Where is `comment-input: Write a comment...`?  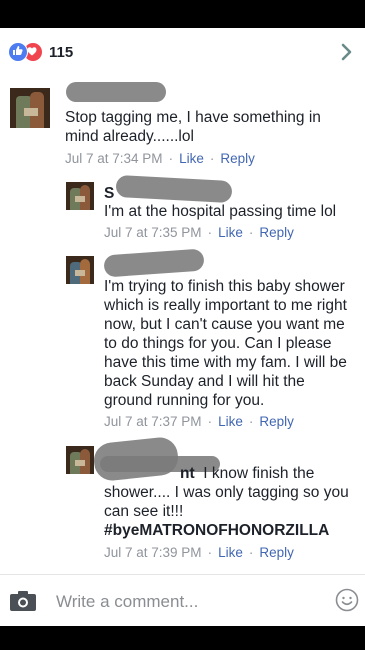 comment-input: Write a comment... is located at coordinates (127, 602).